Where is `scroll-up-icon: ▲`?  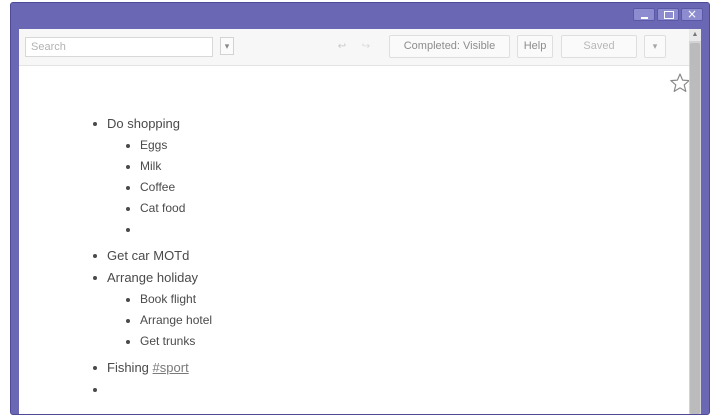 scroll-up-icon: ▲ is located at coordinates (695, 35).